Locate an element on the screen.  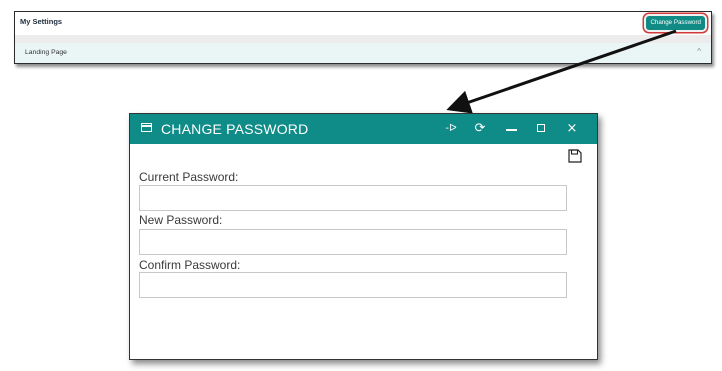
current-password-field is located at coordinates (353, 198).